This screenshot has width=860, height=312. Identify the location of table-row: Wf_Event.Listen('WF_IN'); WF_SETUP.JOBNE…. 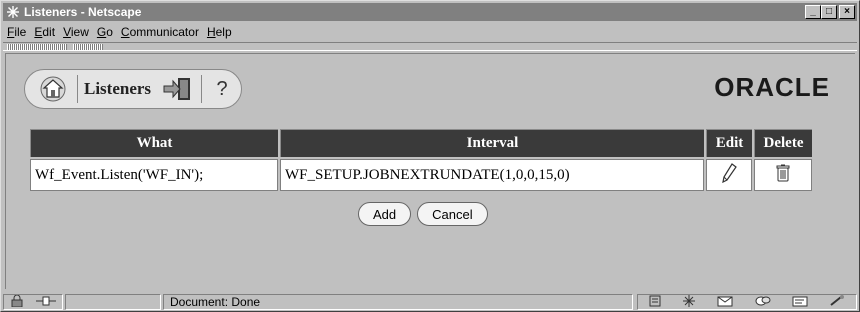
(421, 175).